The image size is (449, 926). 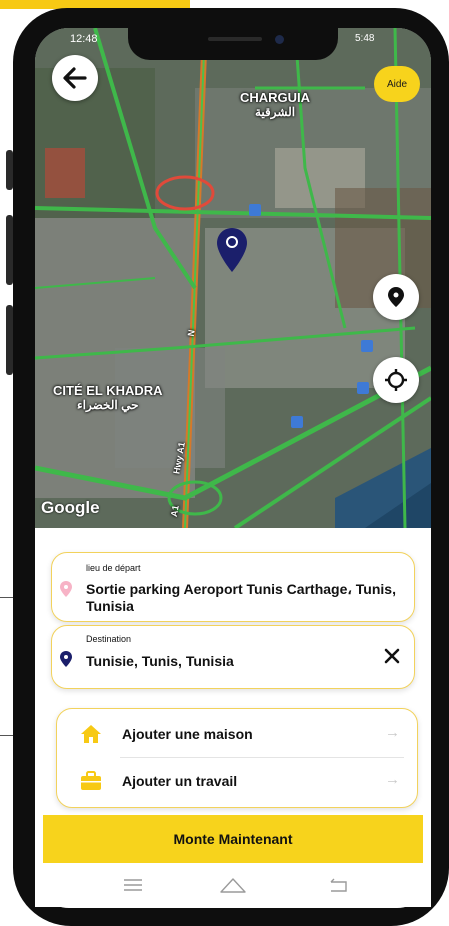 I want to click on map-label-charguia: CHARGUIA, so click(x=275, y=97).